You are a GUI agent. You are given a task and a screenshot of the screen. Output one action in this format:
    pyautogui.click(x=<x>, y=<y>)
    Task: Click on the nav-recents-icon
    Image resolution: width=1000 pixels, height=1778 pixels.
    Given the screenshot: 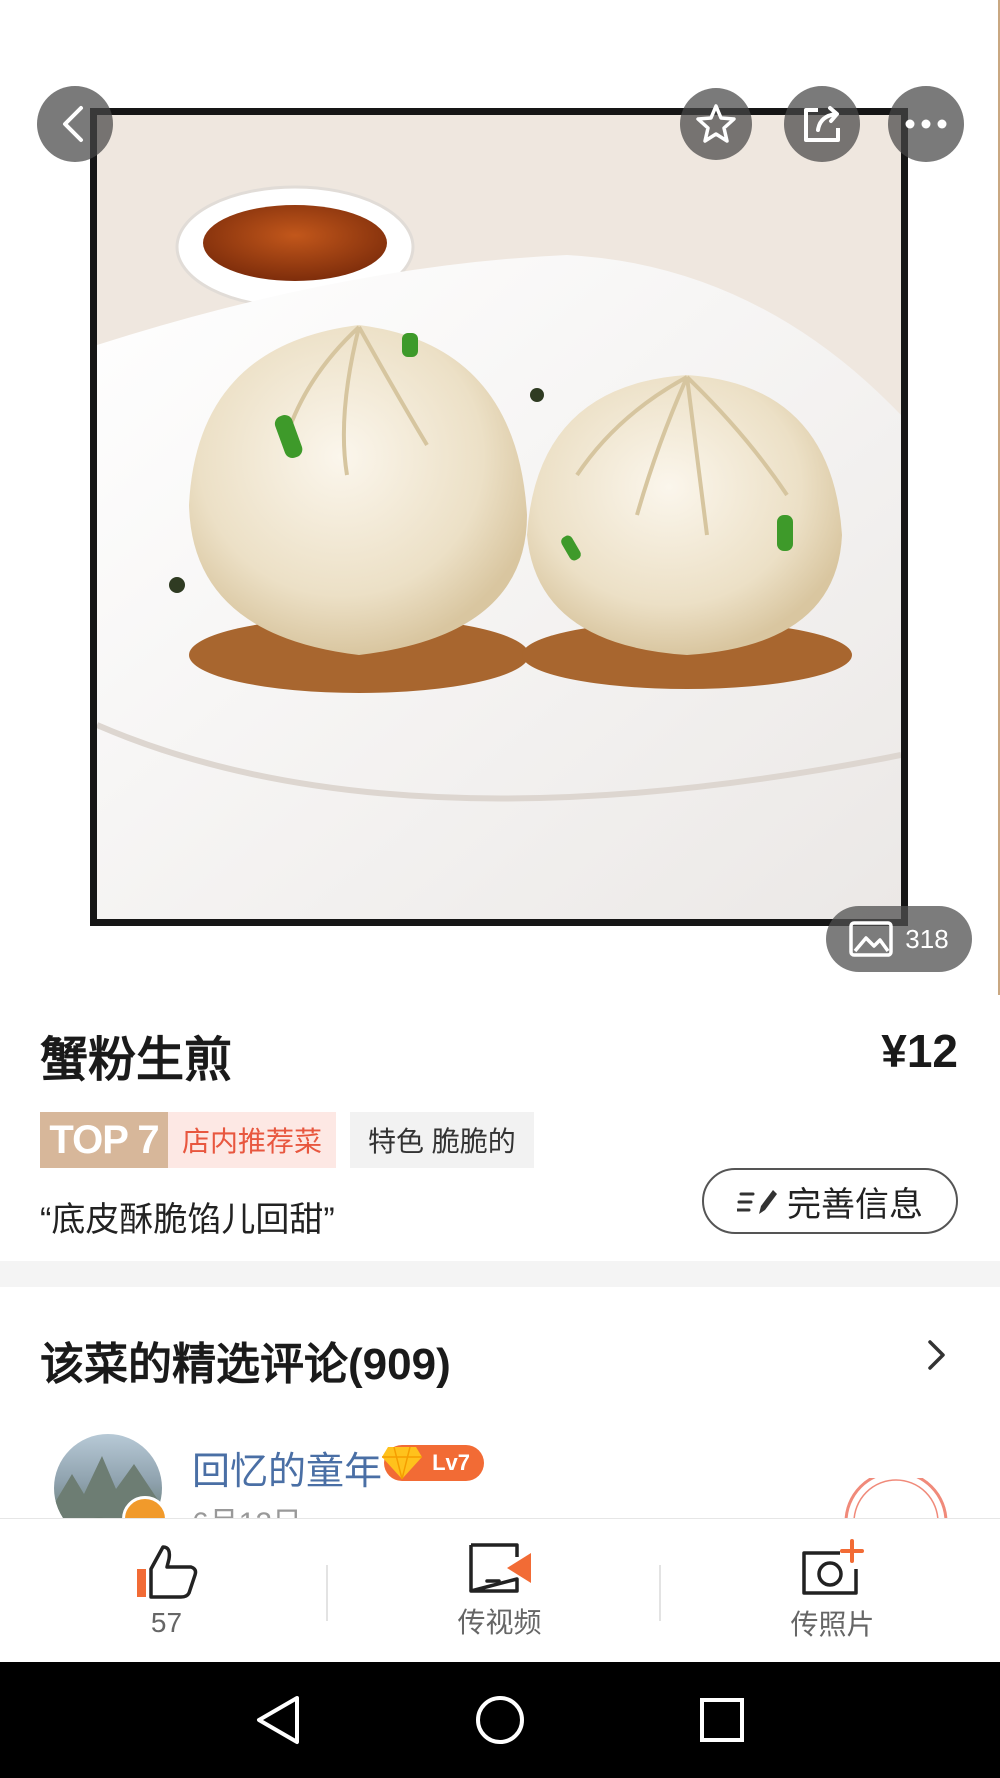 What is the action you would take?
    pyautogui.click(x=722, y=1720)
    